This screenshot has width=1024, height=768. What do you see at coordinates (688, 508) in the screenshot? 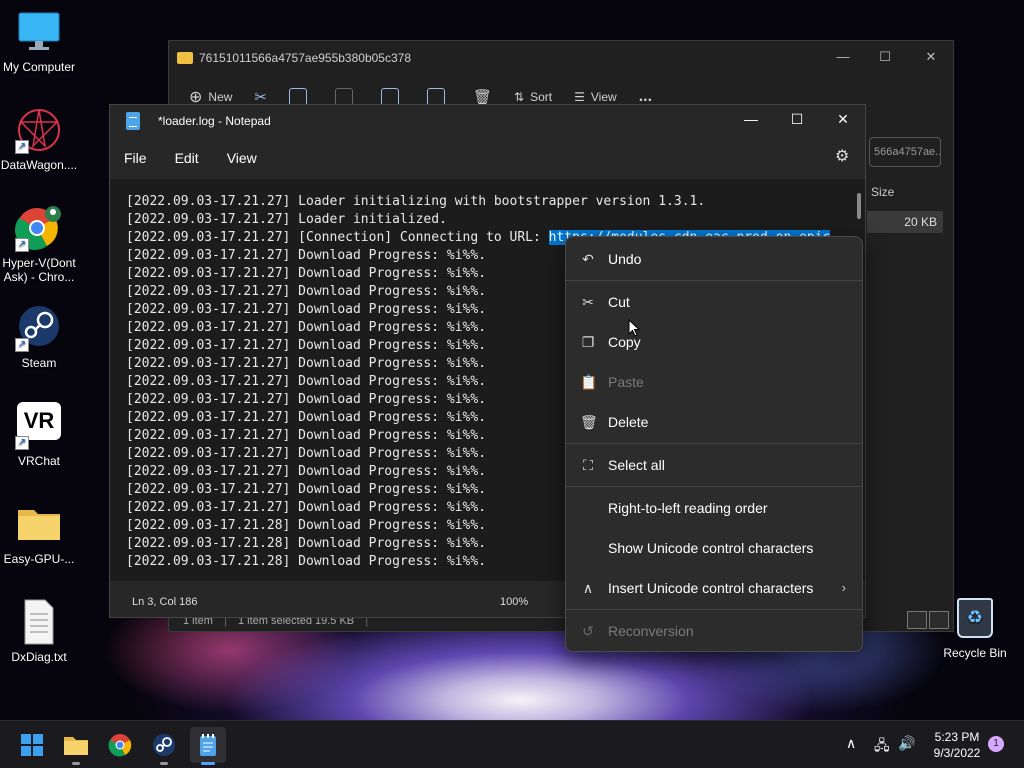
I see `menu-item-label: Right-to-left reading order` at bounding box center [688, 508].